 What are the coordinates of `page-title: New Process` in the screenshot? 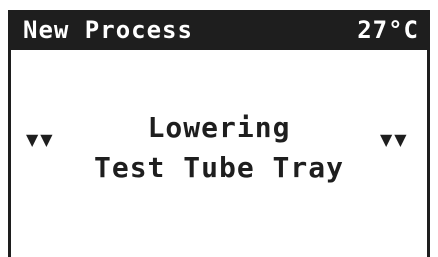 It's located at (108, 30).